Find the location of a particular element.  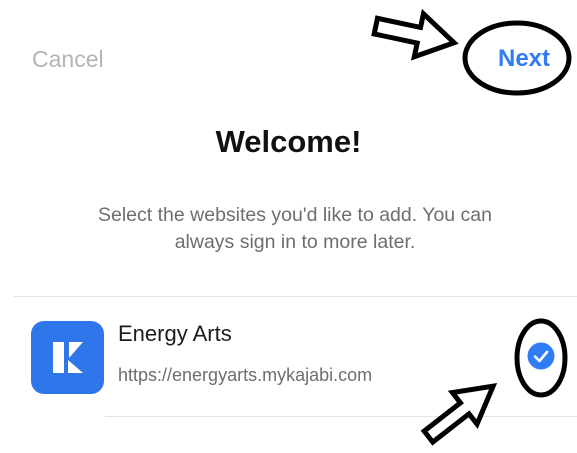

site-name: Energy Arts is located at coordinates (175, 333).